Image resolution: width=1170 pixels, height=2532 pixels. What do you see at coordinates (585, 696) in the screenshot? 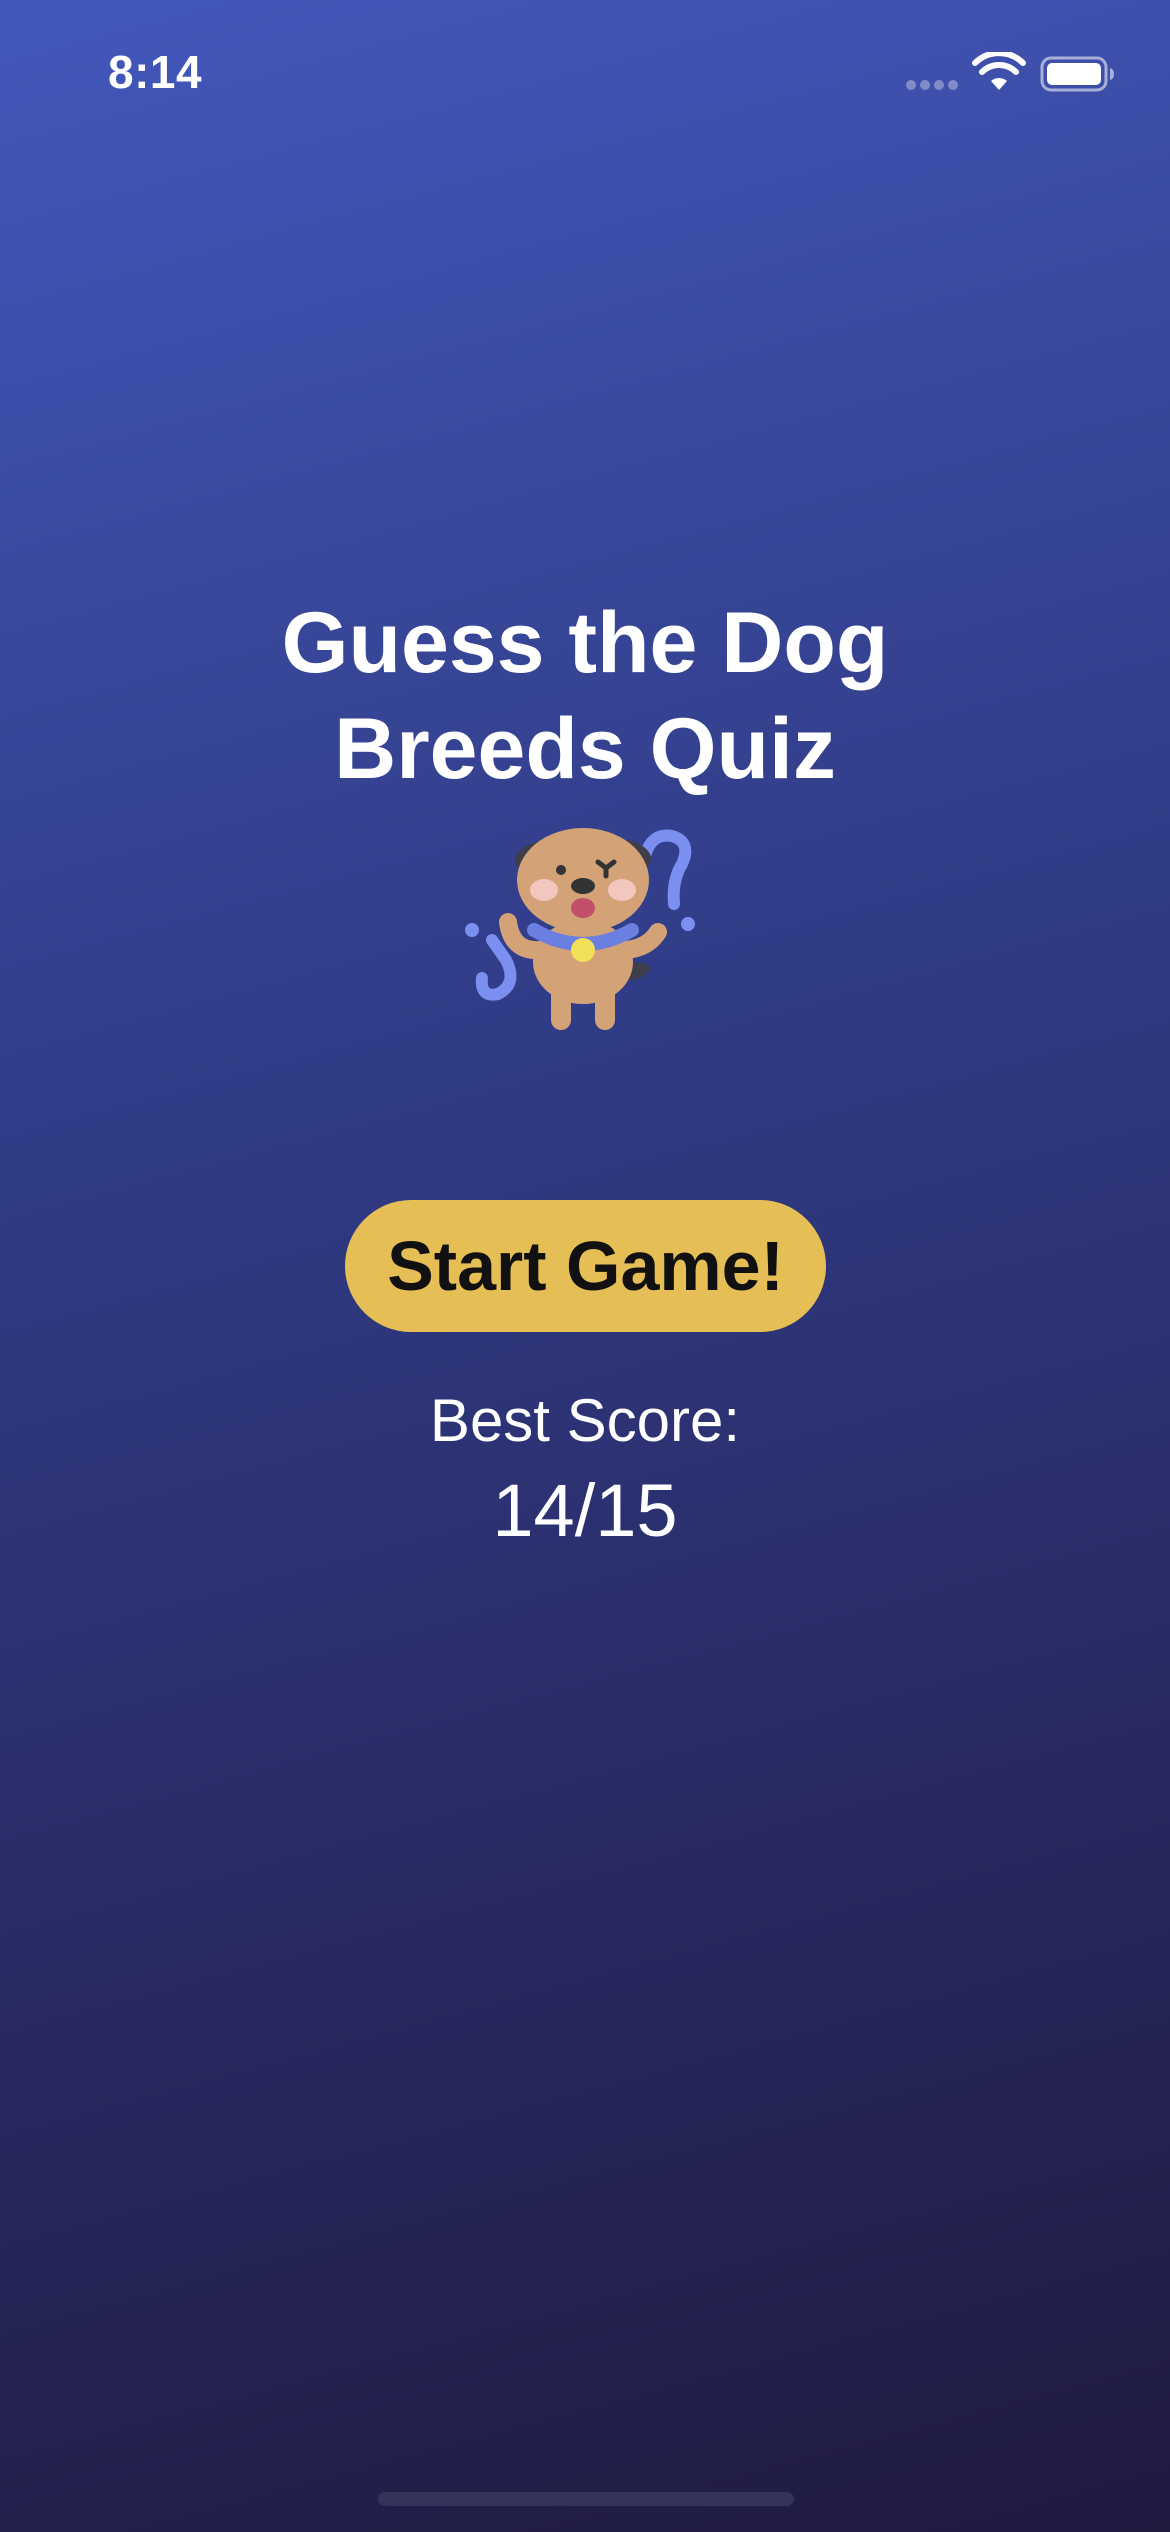
I see `page-title: Guess the Dog Breeds Quiz` at bounding box center [585, 696].